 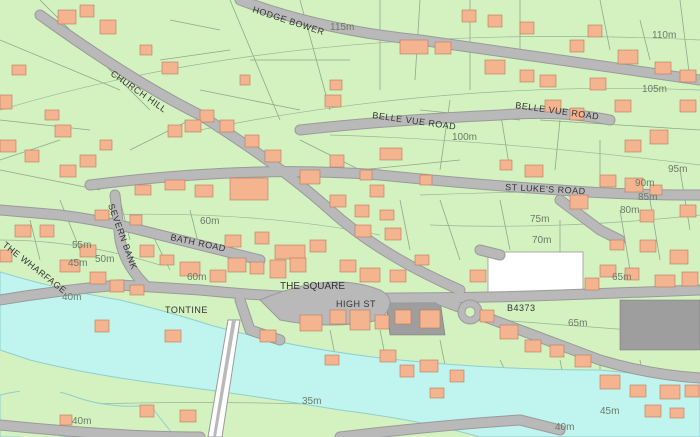 What do you see at coordinates (545, 189) in the screenshot?
I see `label-st-lukes-road: ST LUKE'S ROAD` at bounding box center [545, 189].